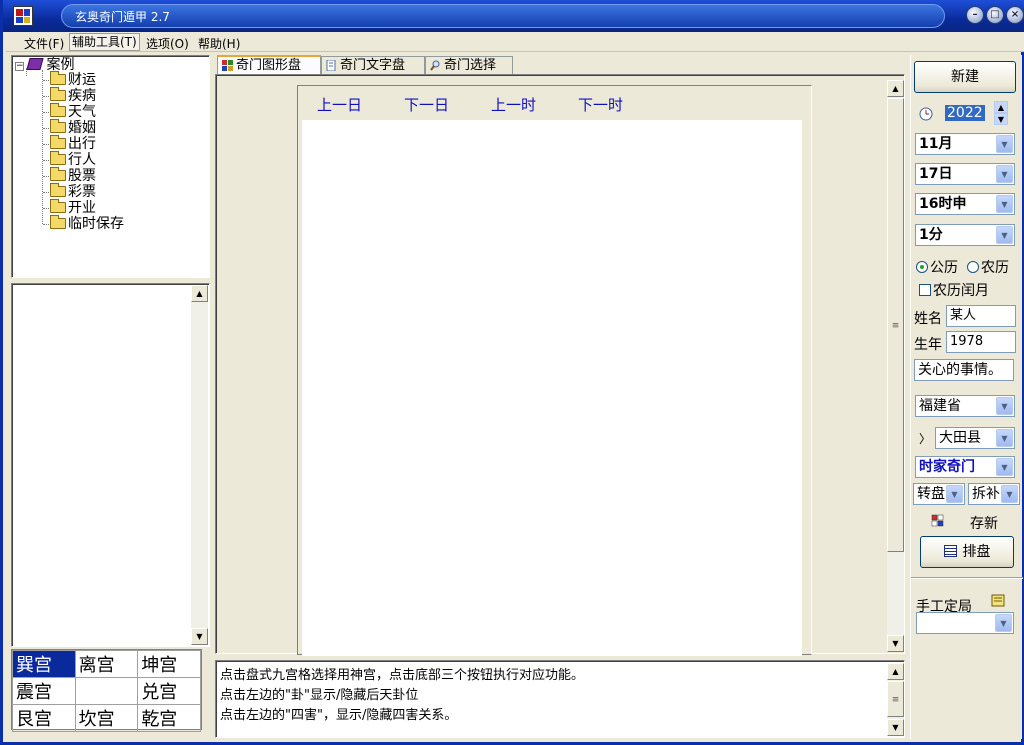 This screenshot has height=745, width=1024. Describe the element at coordinates (73, 207) in the screenshot. I see `tree-item: 开业` at that location.